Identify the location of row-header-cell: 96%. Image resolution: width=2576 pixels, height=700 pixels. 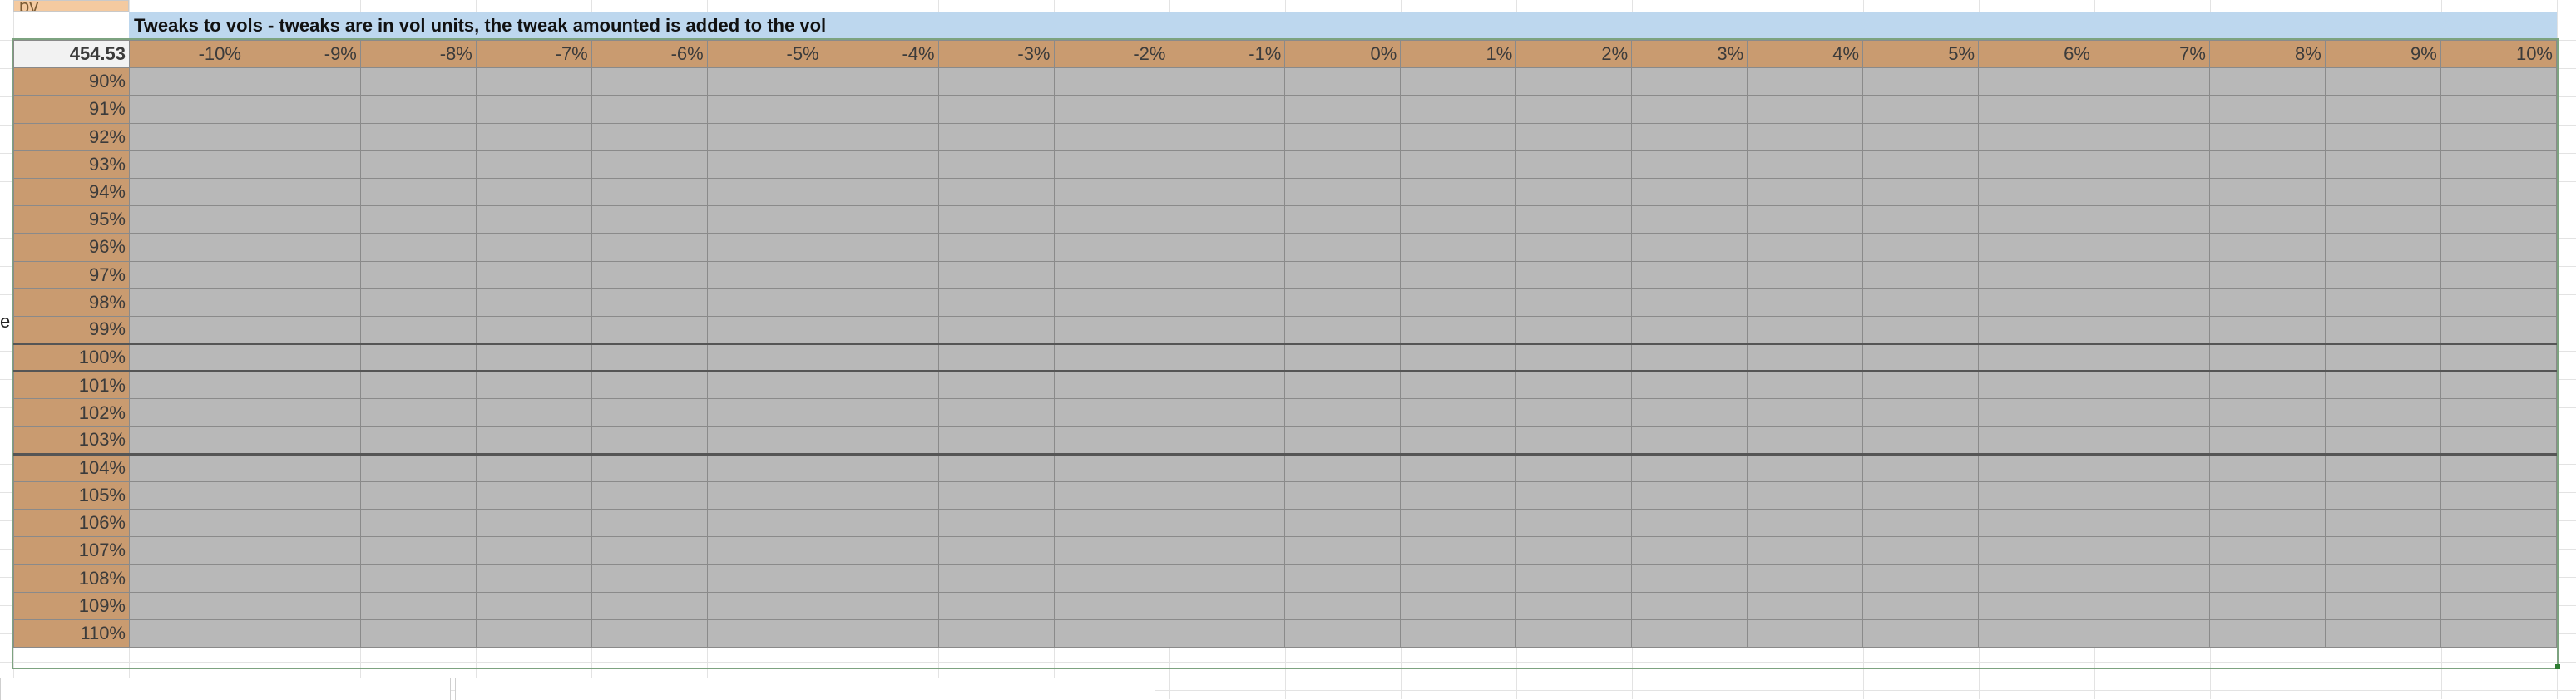
(71, 247).